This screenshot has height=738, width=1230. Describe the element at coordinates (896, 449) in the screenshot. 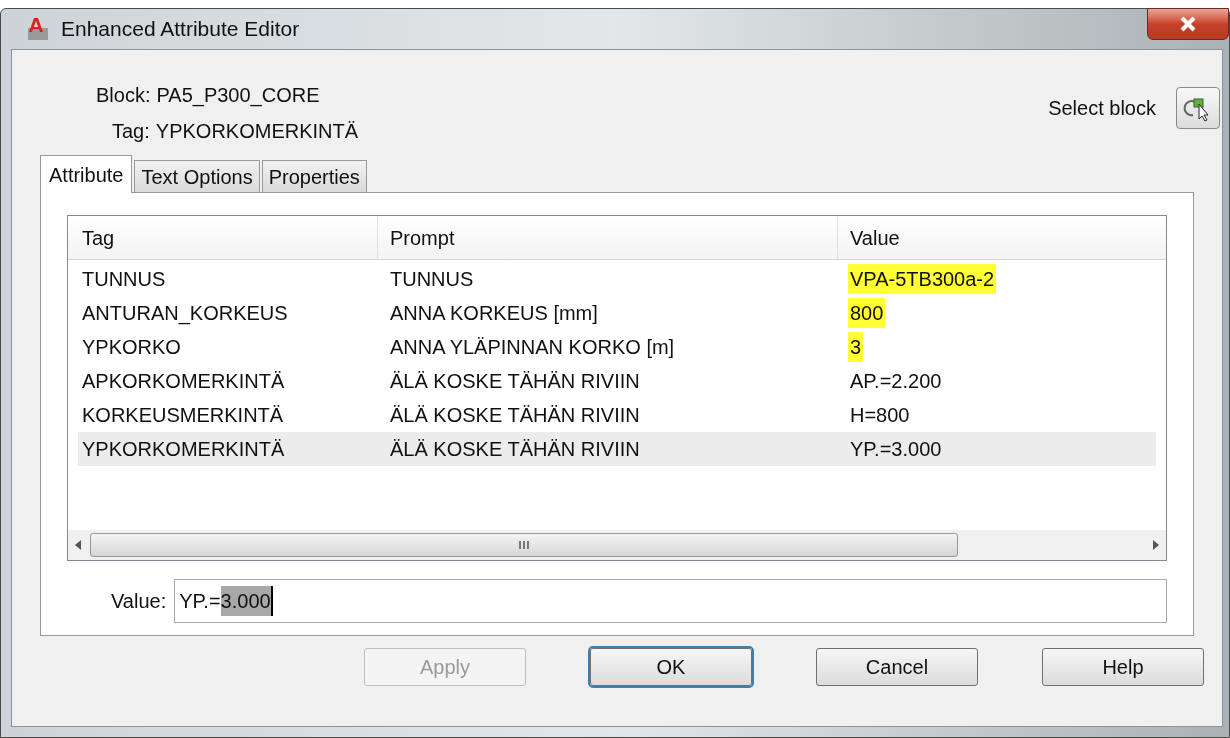

I see `table-cell-text: YP.=3.000` at that location.